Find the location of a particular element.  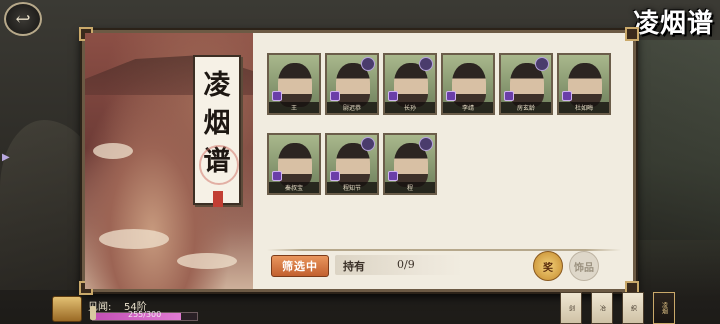

treasure-chest-icon is located at coordinates (67, 309).